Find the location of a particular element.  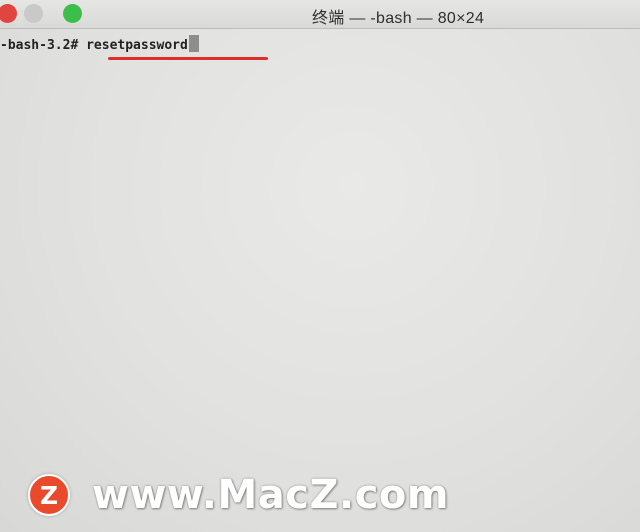

minimize-button is located at coordinates (33, 13).